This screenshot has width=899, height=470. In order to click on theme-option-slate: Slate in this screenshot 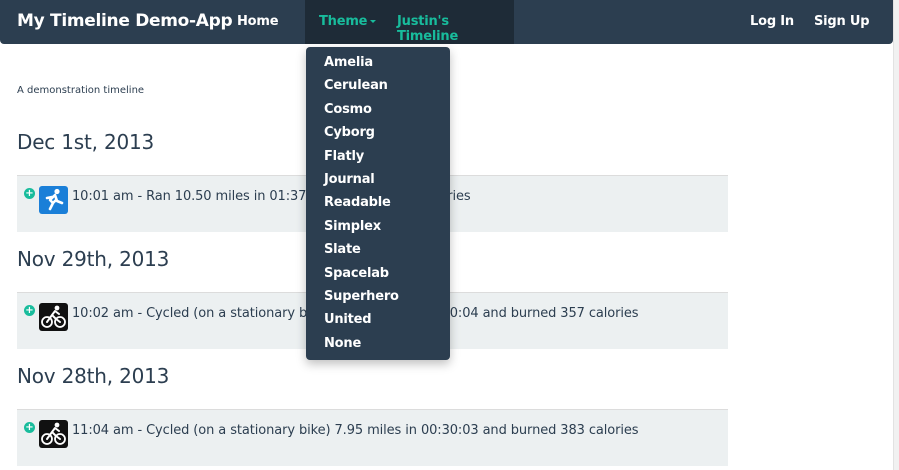, I will do `click(378, 251)`.